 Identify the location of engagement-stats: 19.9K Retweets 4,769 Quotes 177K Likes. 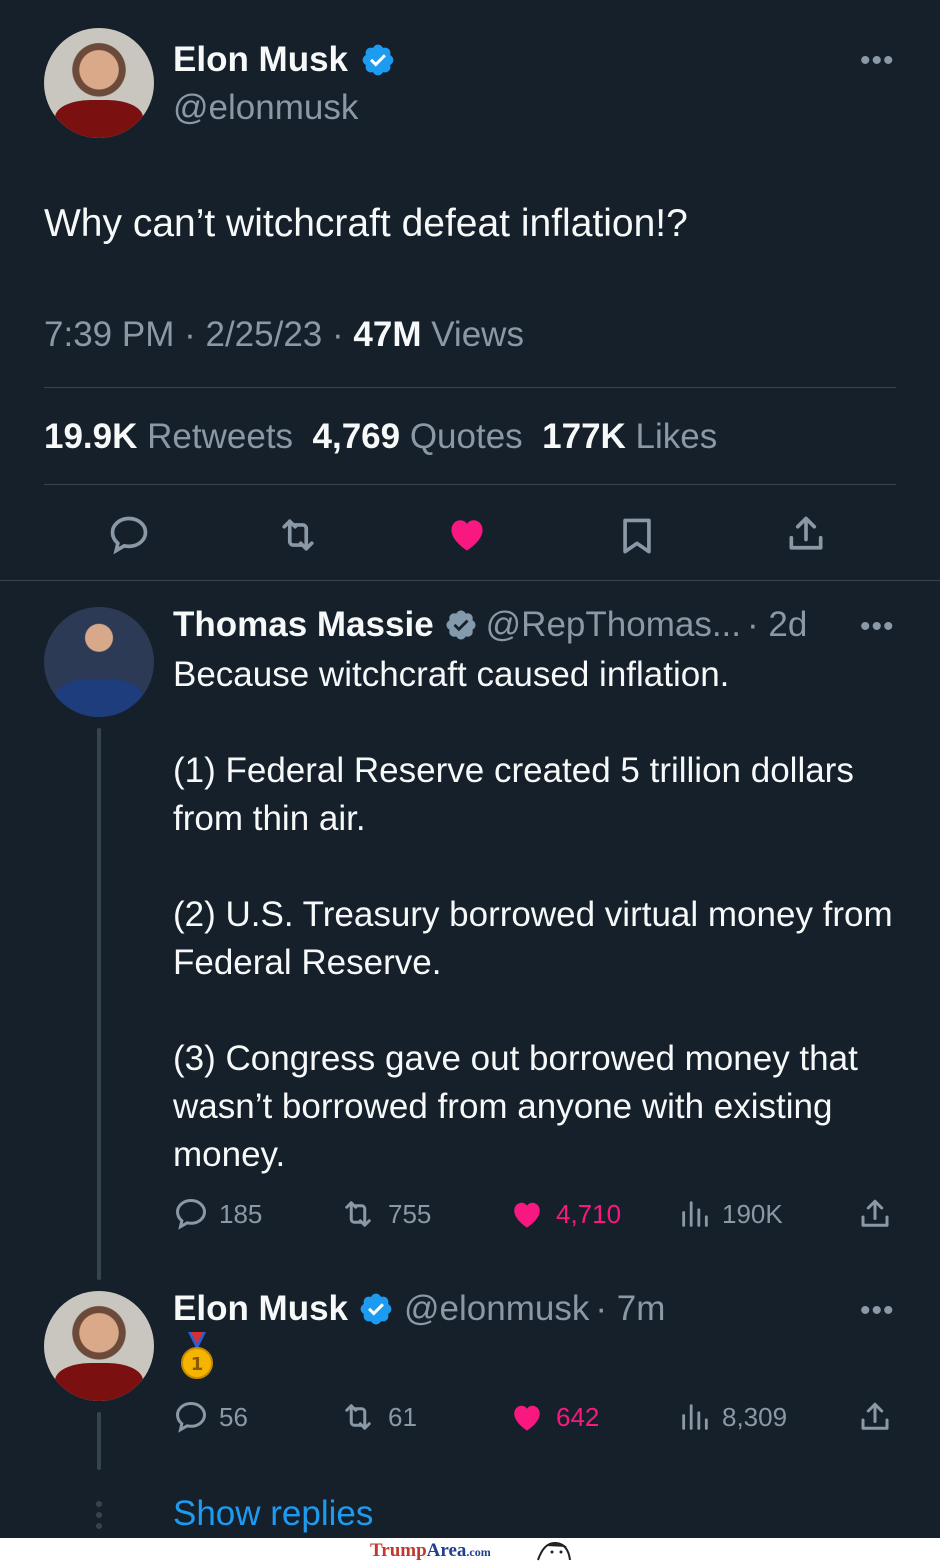
(380, 437).